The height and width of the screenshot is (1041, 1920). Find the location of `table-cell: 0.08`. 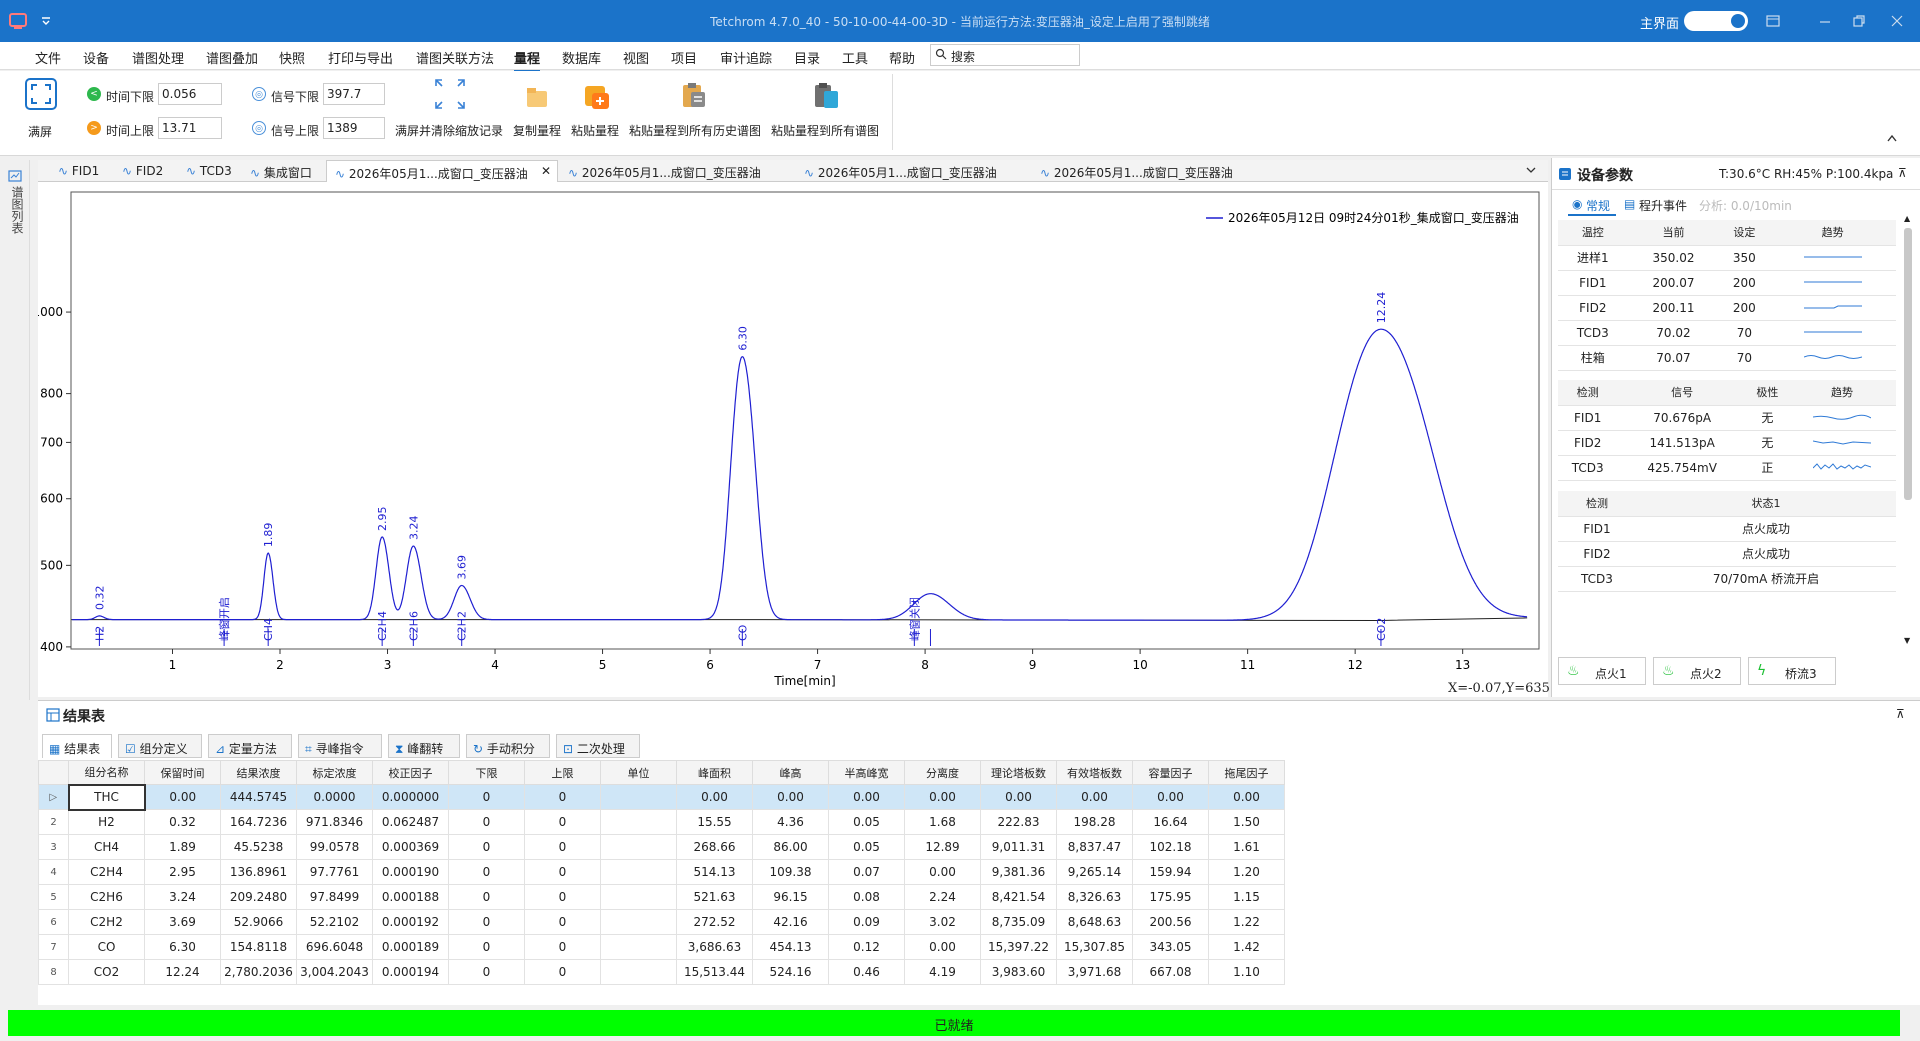

table-cell: 0.08 is located at coordinates (866, 897).